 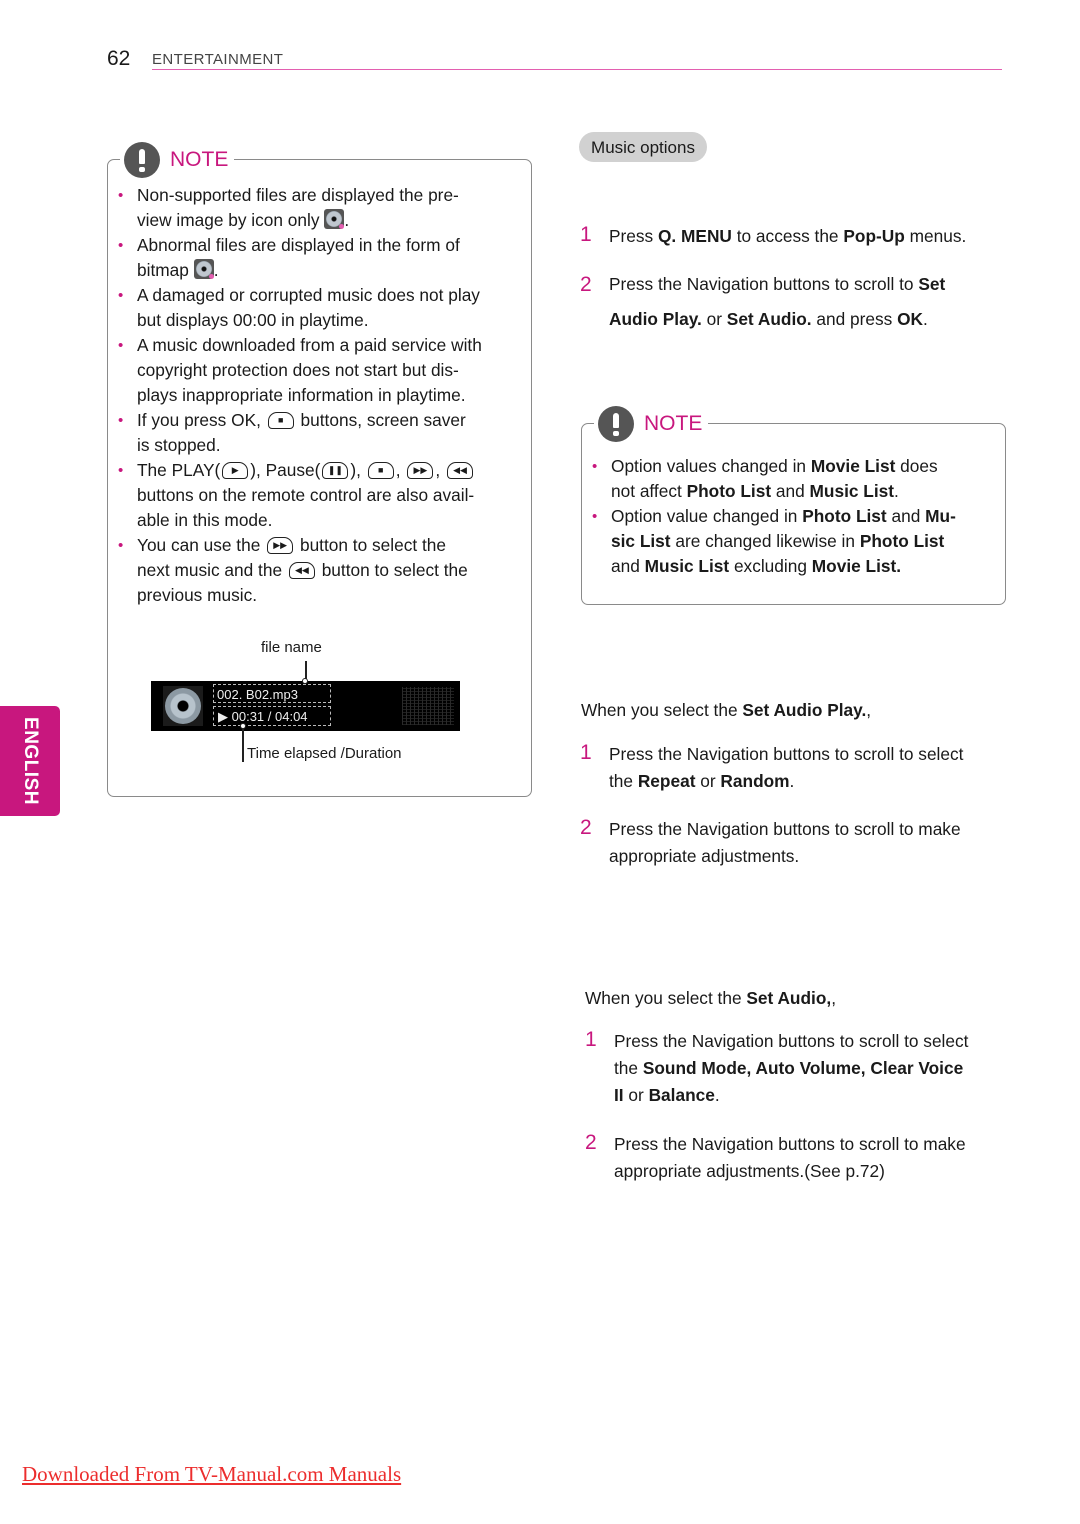 I want to click on audio-visualizer, so click(x=428, y=706).